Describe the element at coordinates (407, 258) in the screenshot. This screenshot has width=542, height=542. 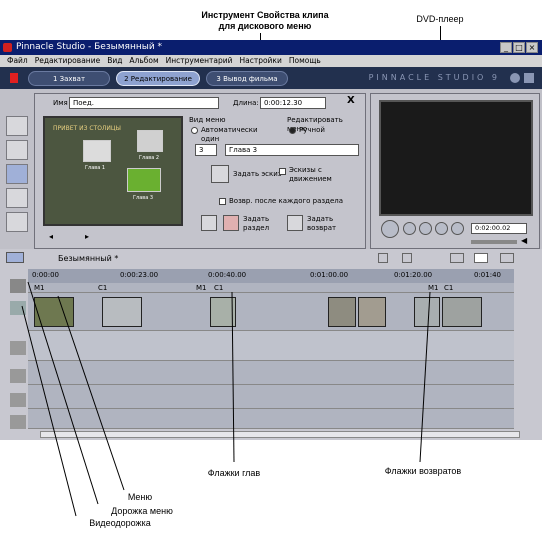
I see `trash-icon` at that location.